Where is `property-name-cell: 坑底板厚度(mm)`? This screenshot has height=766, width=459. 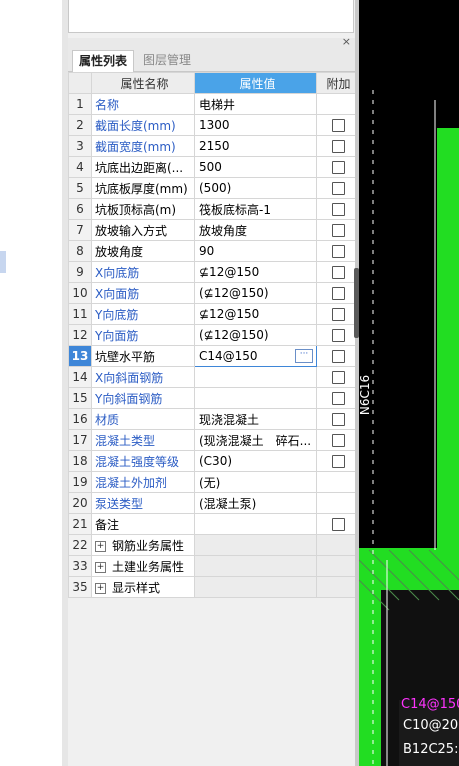 property-name-cell: 坑底板厚度(mm) is located at coordinates (143, 188).